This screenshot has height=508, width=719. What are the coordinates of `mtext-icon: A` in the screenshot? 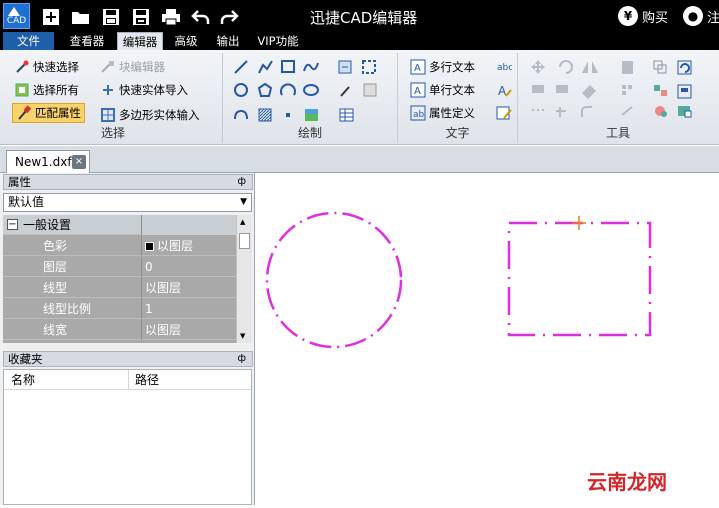 It's located at (418, 67).